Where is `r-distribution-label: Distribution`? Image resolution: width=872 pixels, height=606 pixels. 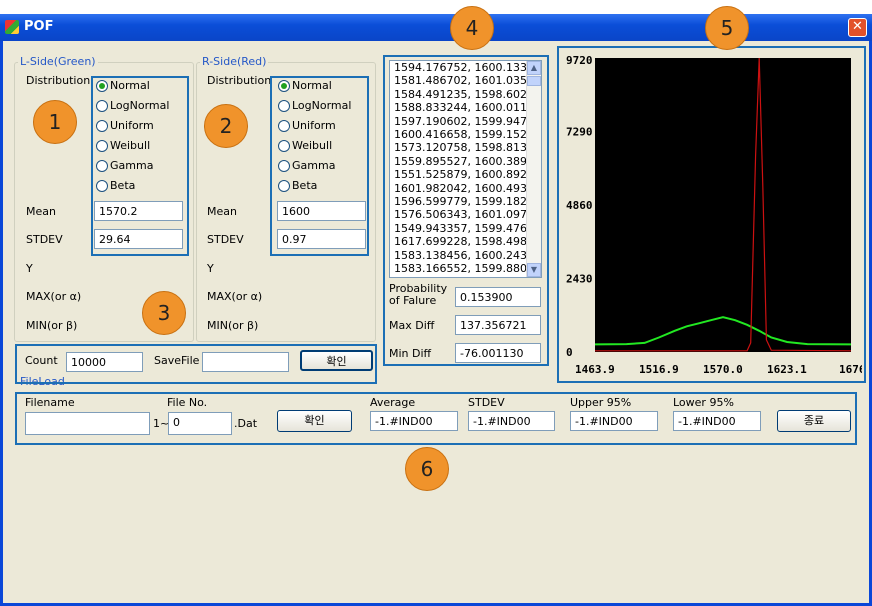 r-distribution-label: Distribution is located at coordinates (239, 80).